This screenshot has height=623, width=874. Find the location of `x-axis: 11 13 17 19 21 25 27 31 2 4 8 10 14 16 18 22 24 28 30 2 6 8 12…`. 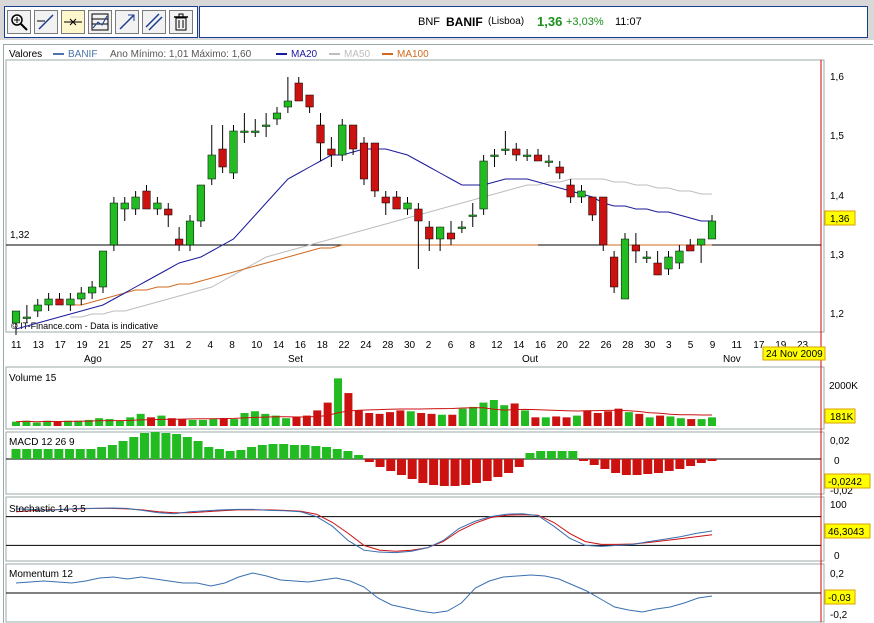

x-axis: 11 13 17 19 21 25 27 31 2 4 8 10 14 16 18 22 24 28 30 2 6 8 12… is located at coordinates (410, 345).